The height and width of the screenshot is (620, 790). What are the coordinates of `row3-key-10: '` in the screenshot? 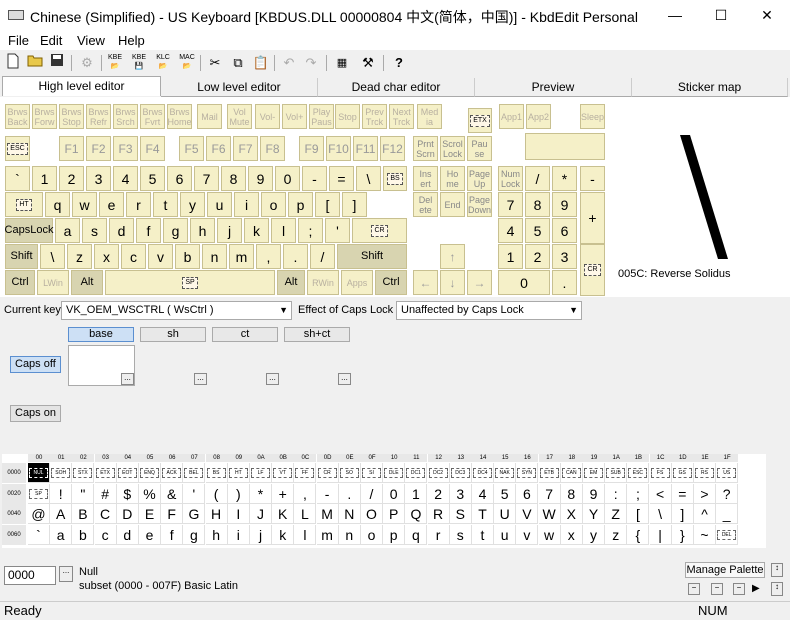 It's located at (337, 230).